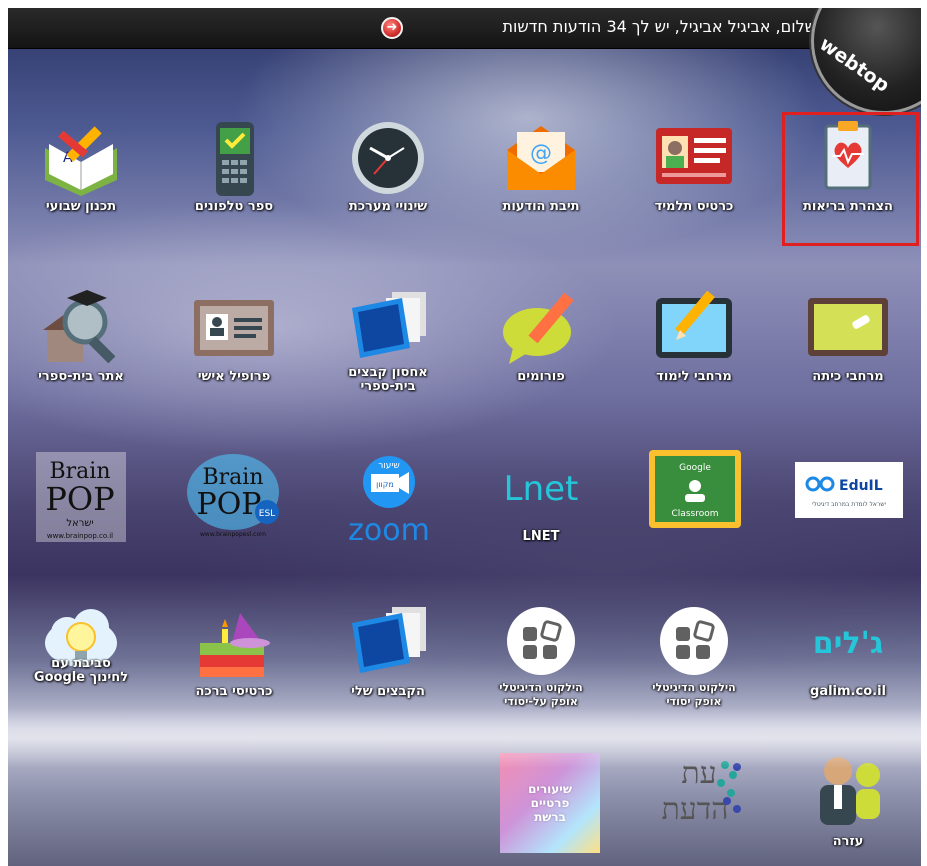 This screenshot has height=866, width=927. I want to click on lnet-logo-text: Lnet, so click(541, 489).